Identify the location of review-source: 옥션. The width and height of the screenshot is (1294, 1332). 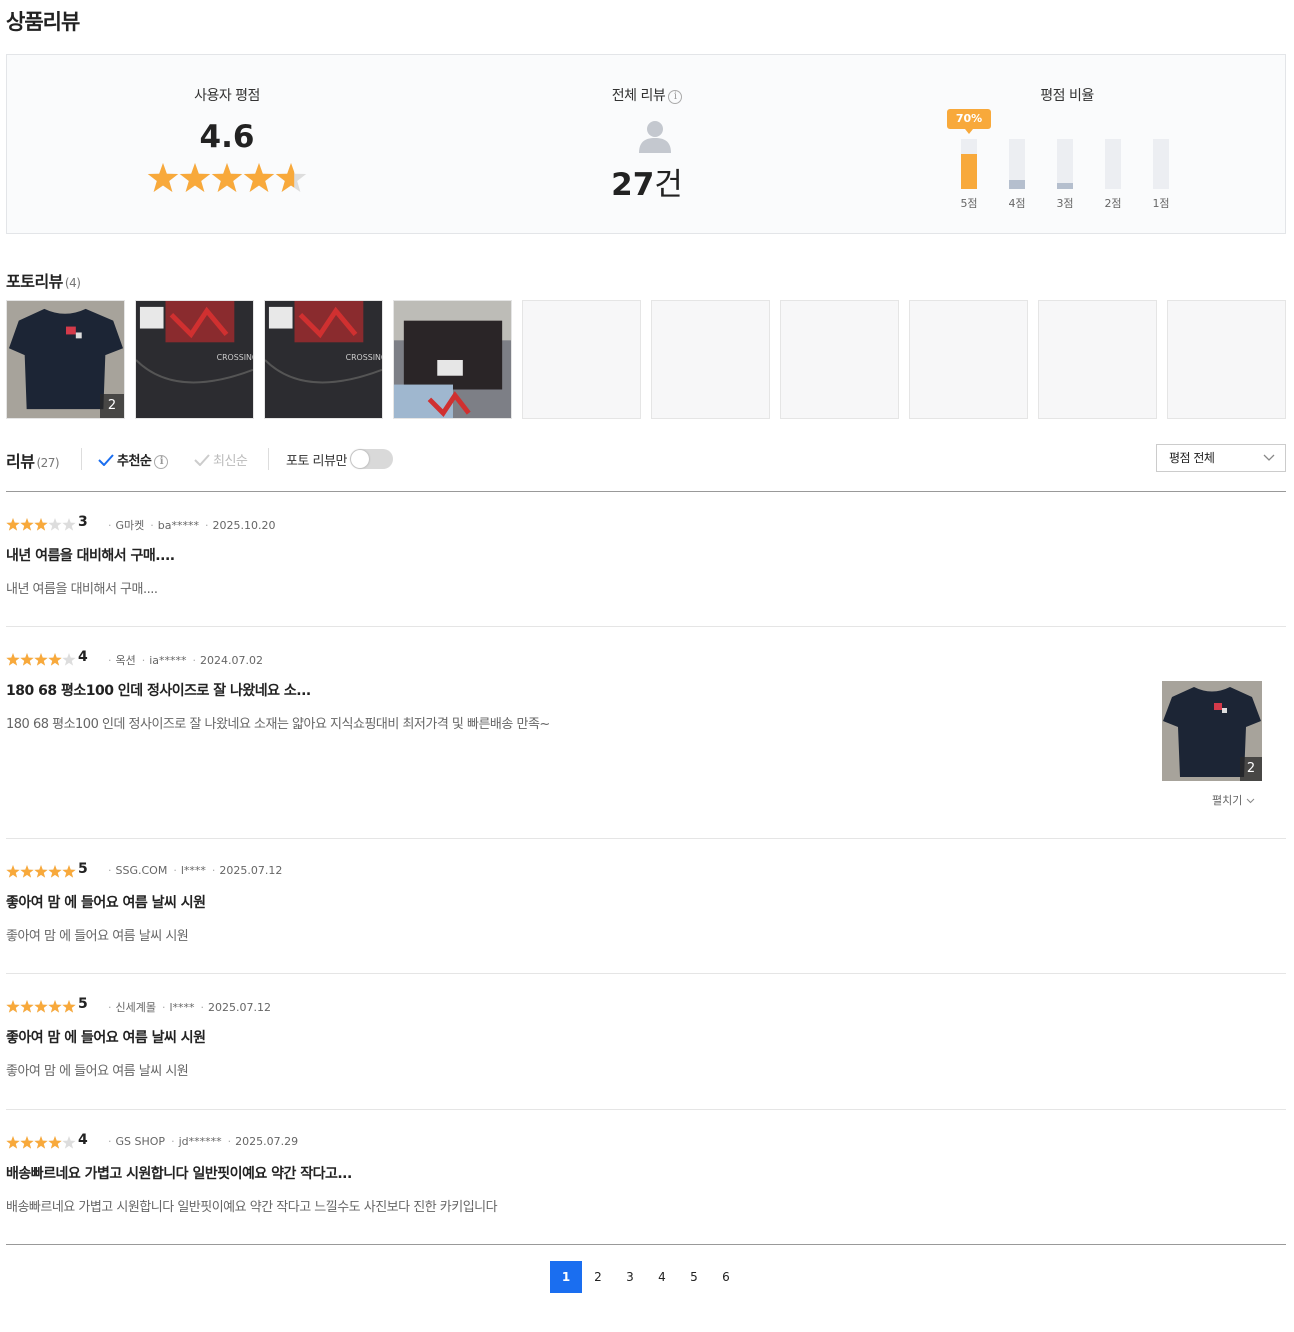
(125, 660).